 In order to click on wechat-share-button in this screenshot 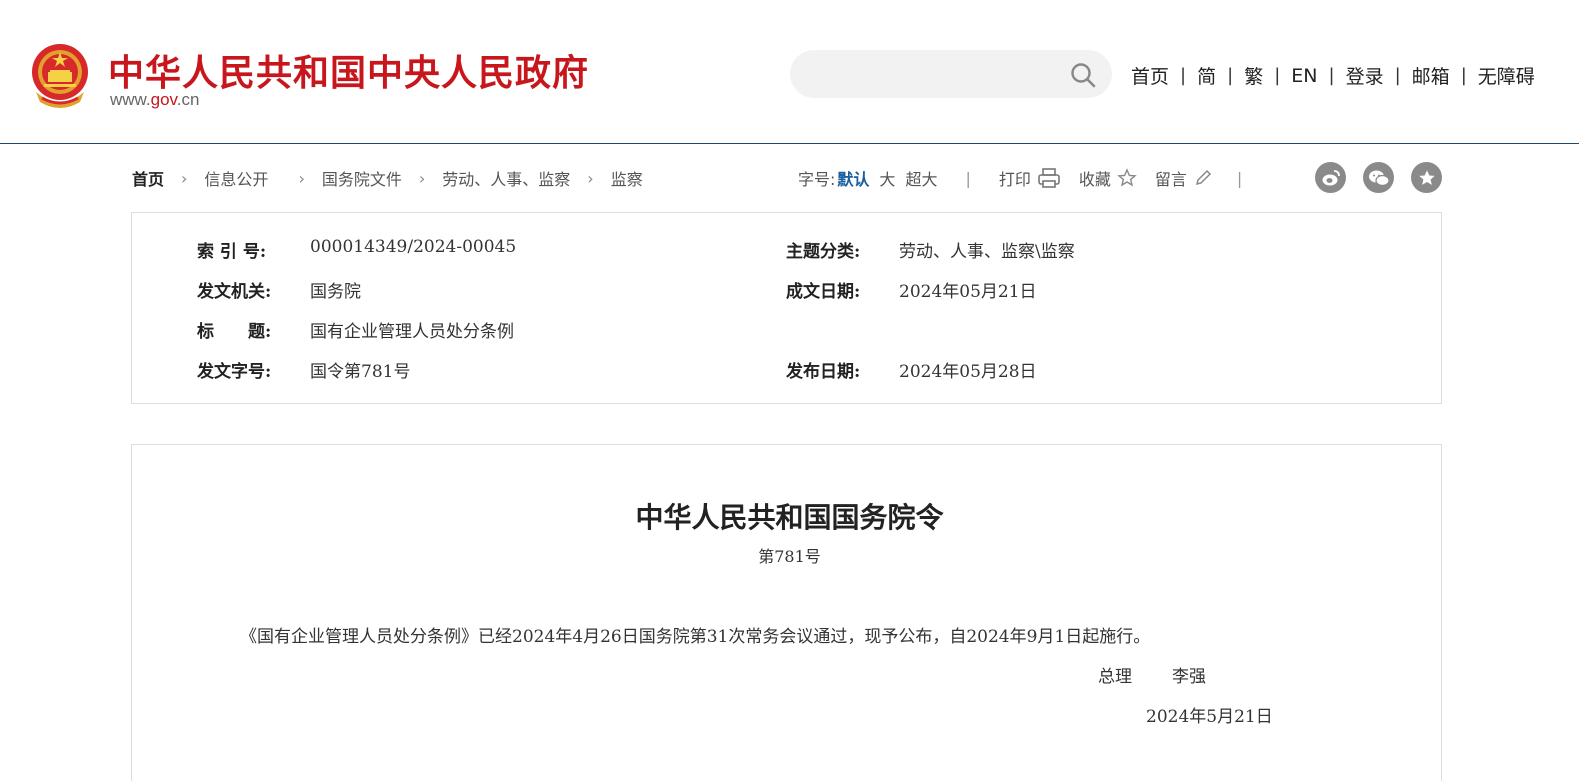, I will do `click(1378, 177)`.